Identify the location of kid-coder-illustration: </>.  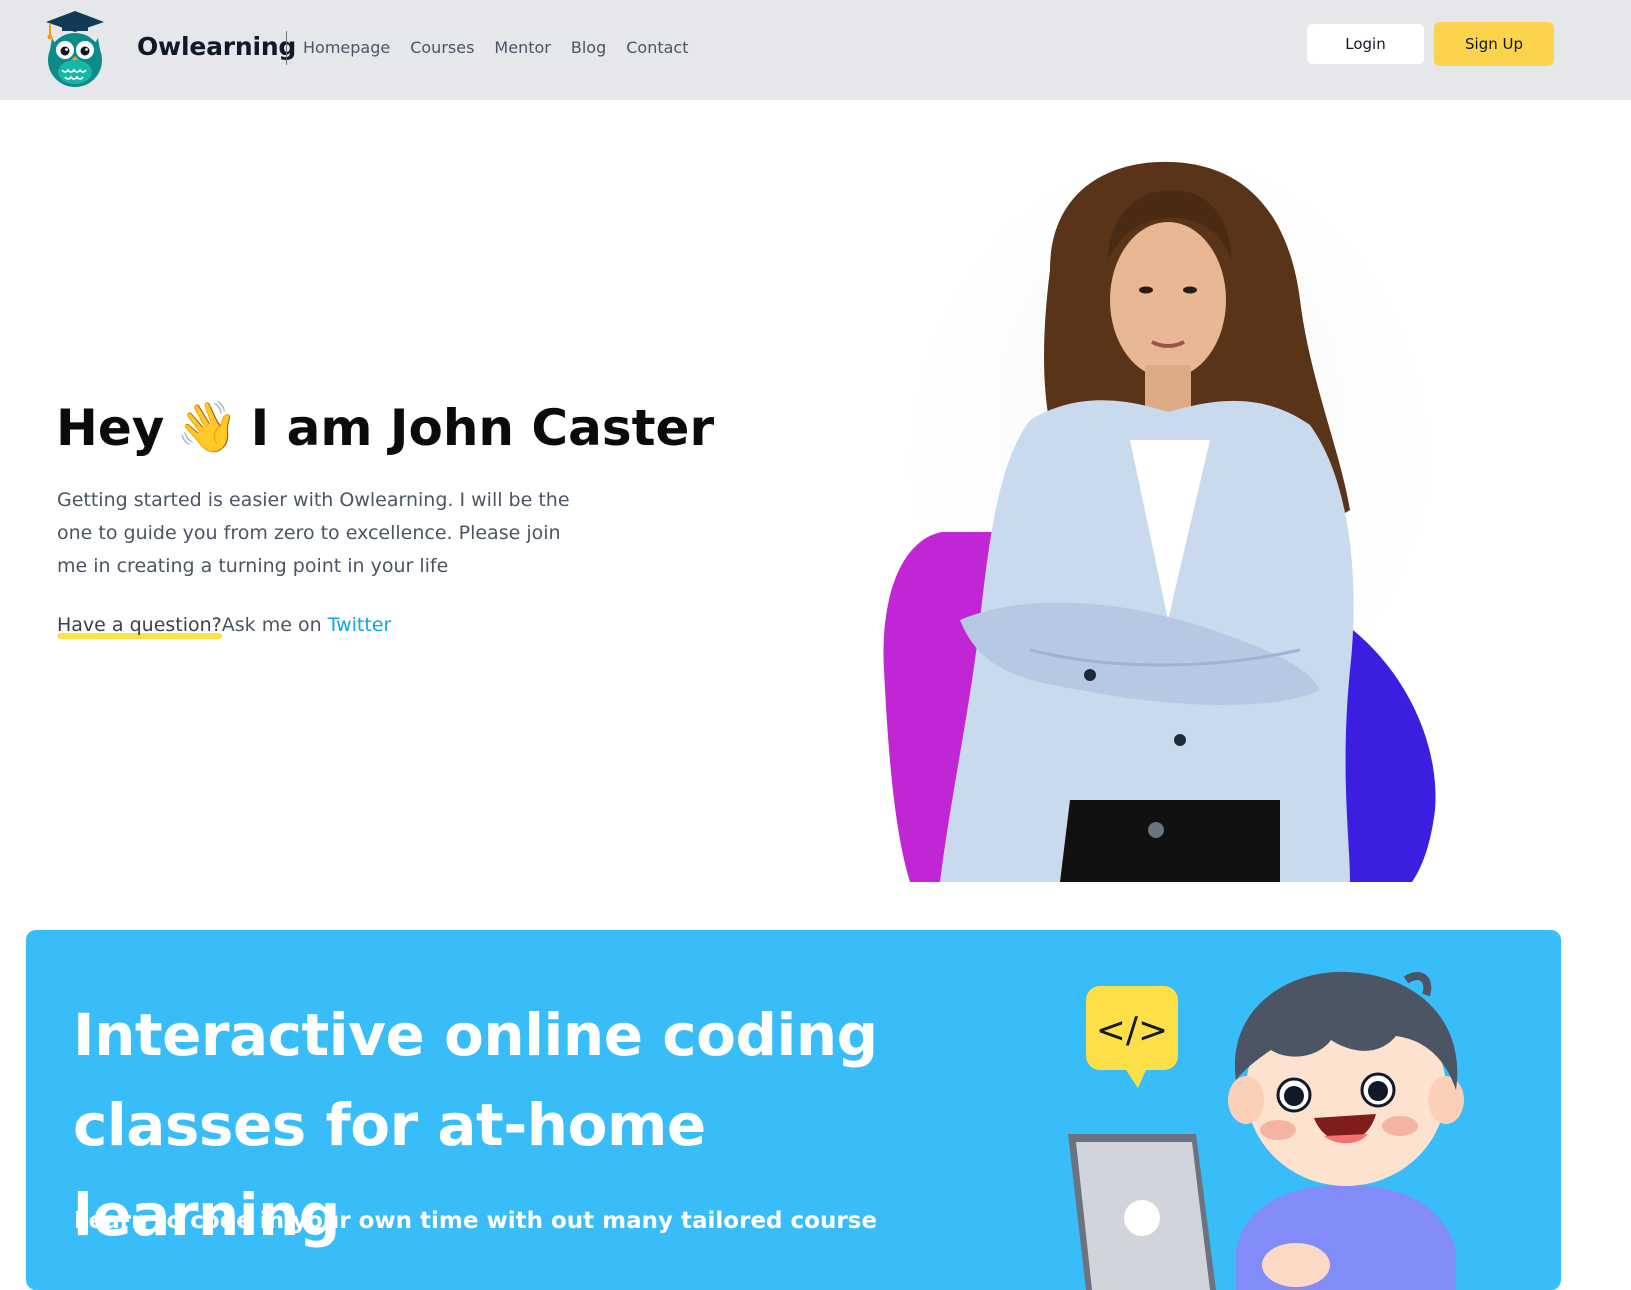
(1266, 1130).